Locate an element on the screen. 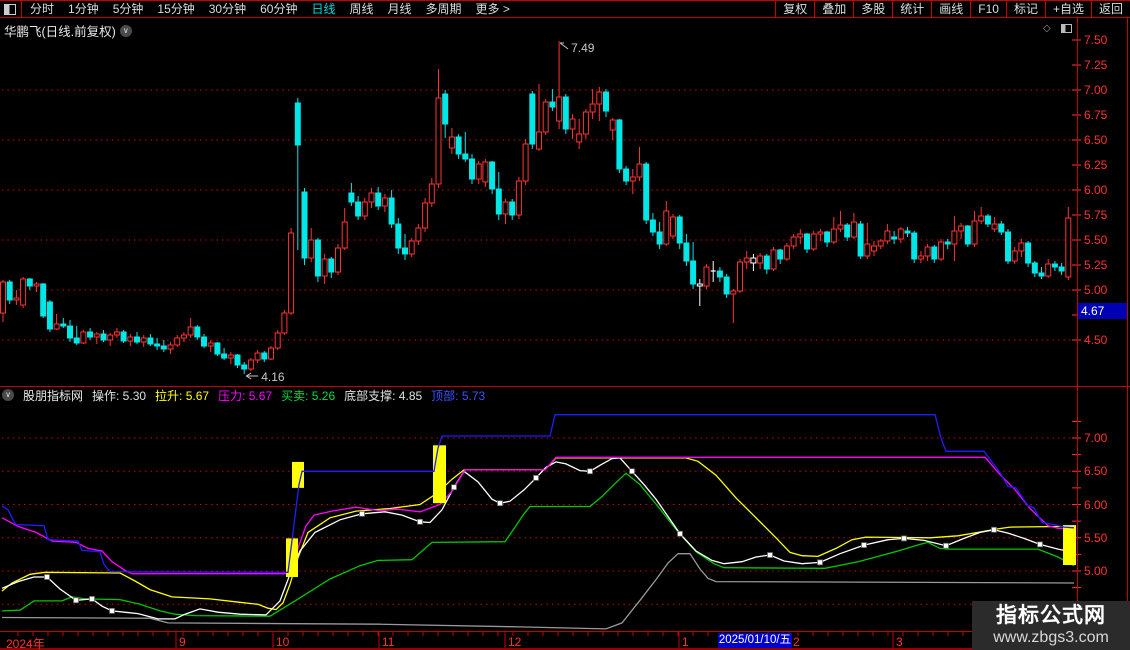 The width and height of the screenshot is (1130, 650). period-tabs: 分时 1分钟 5分钟 15分钟 30分钟 60分钟 日线 周线 月线 多周期 更多 > is located at coordinates (398, 9).